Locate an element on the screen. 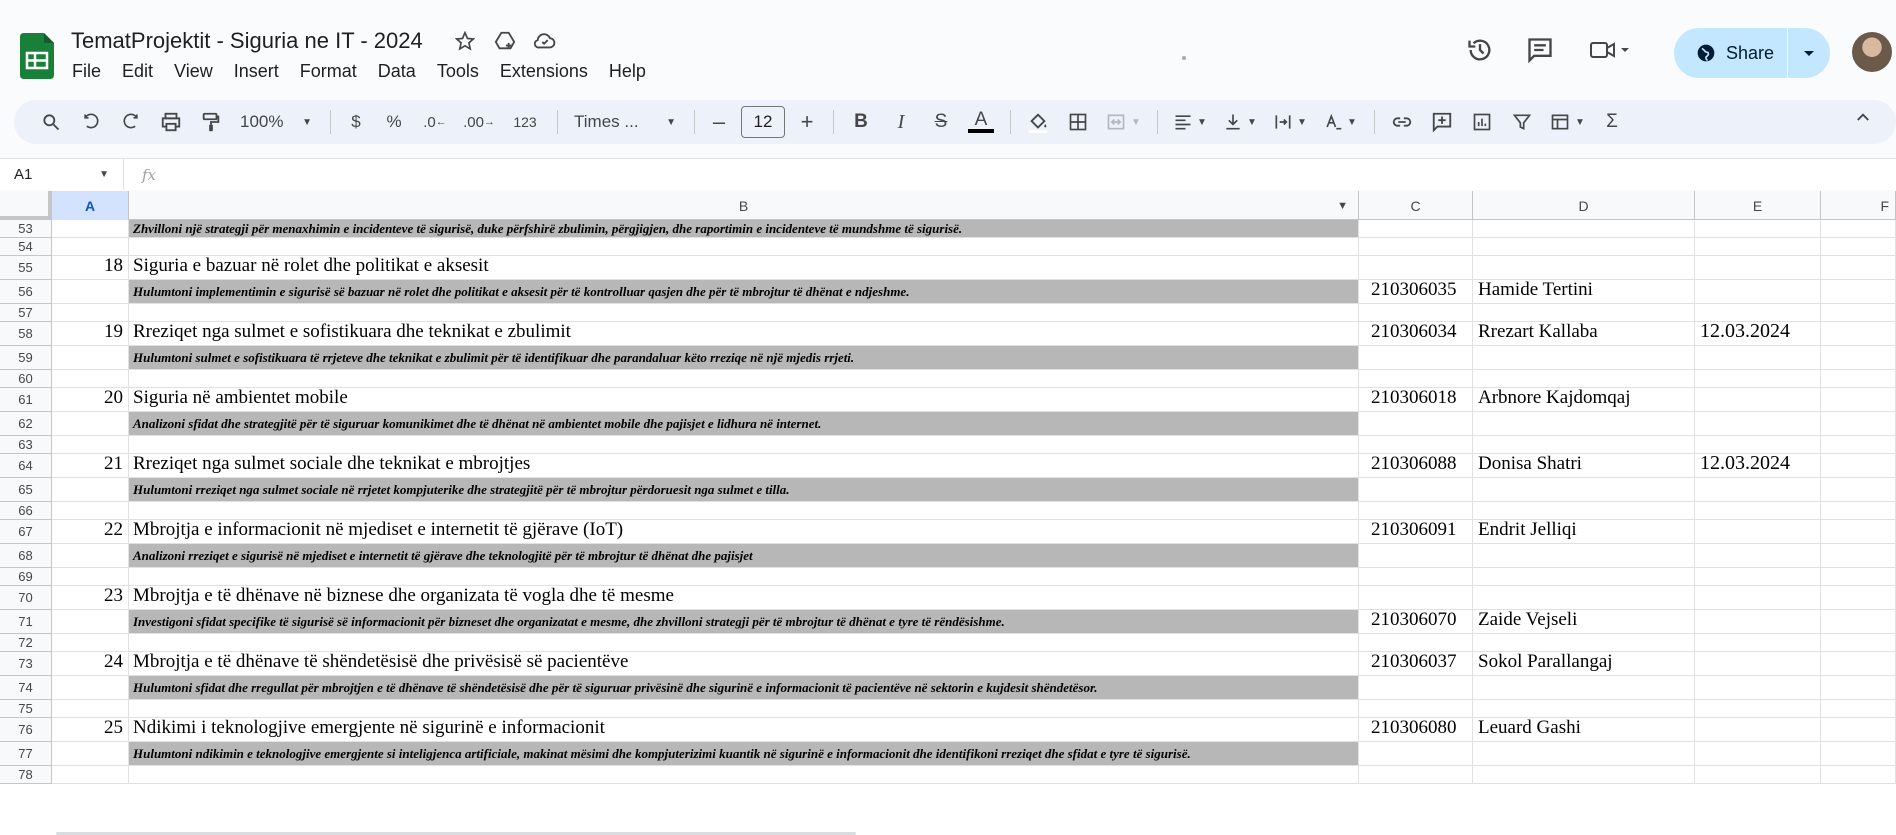  comments-icon is located at coordinates (1540, 50).